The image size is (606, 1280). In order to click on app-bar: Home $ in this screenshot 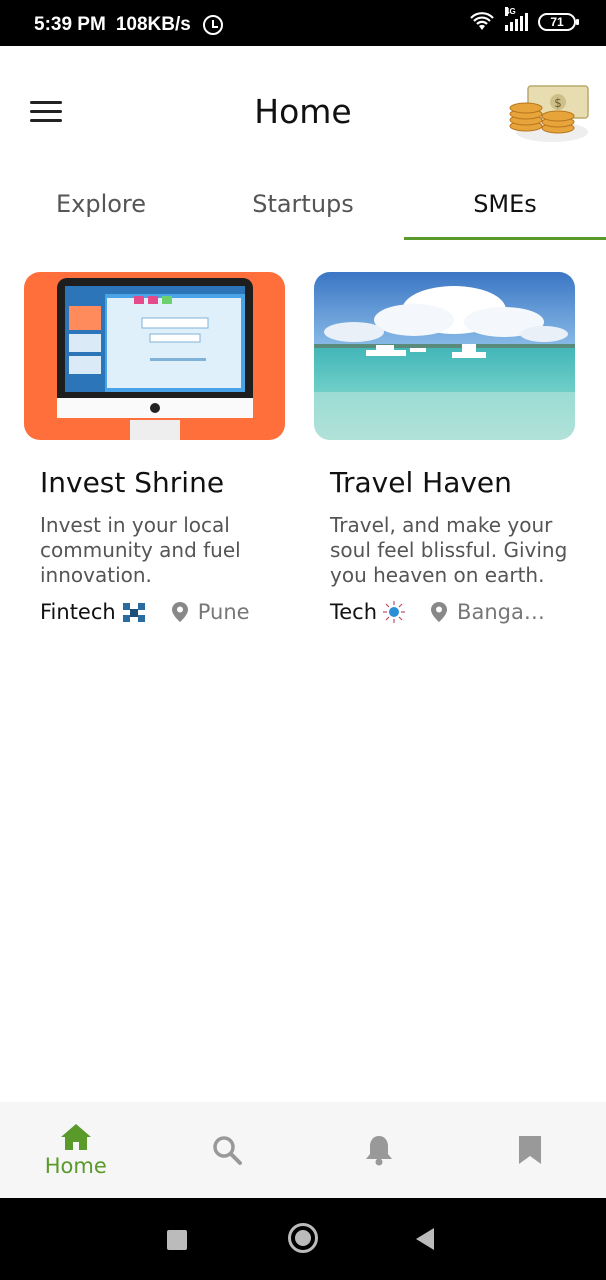, I will do `click(303, 113)`.